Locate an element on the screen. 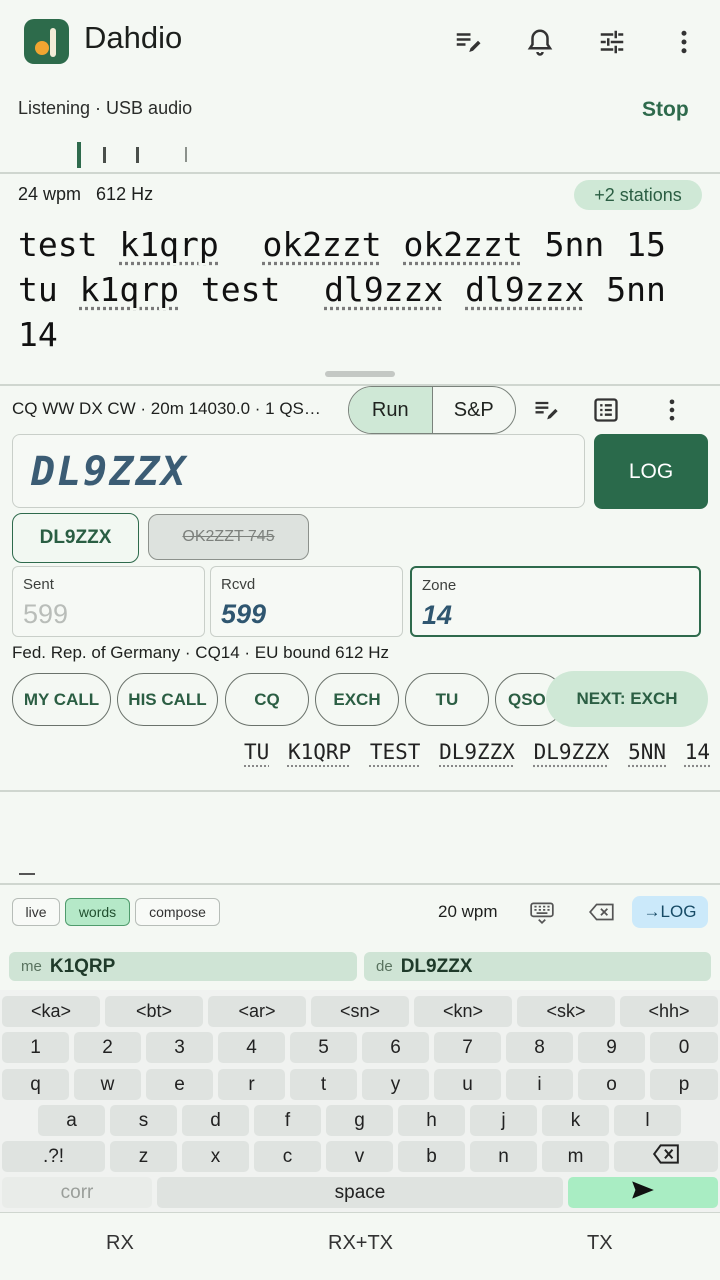  nav-rx: RX is located at coordinates (120, 1243).